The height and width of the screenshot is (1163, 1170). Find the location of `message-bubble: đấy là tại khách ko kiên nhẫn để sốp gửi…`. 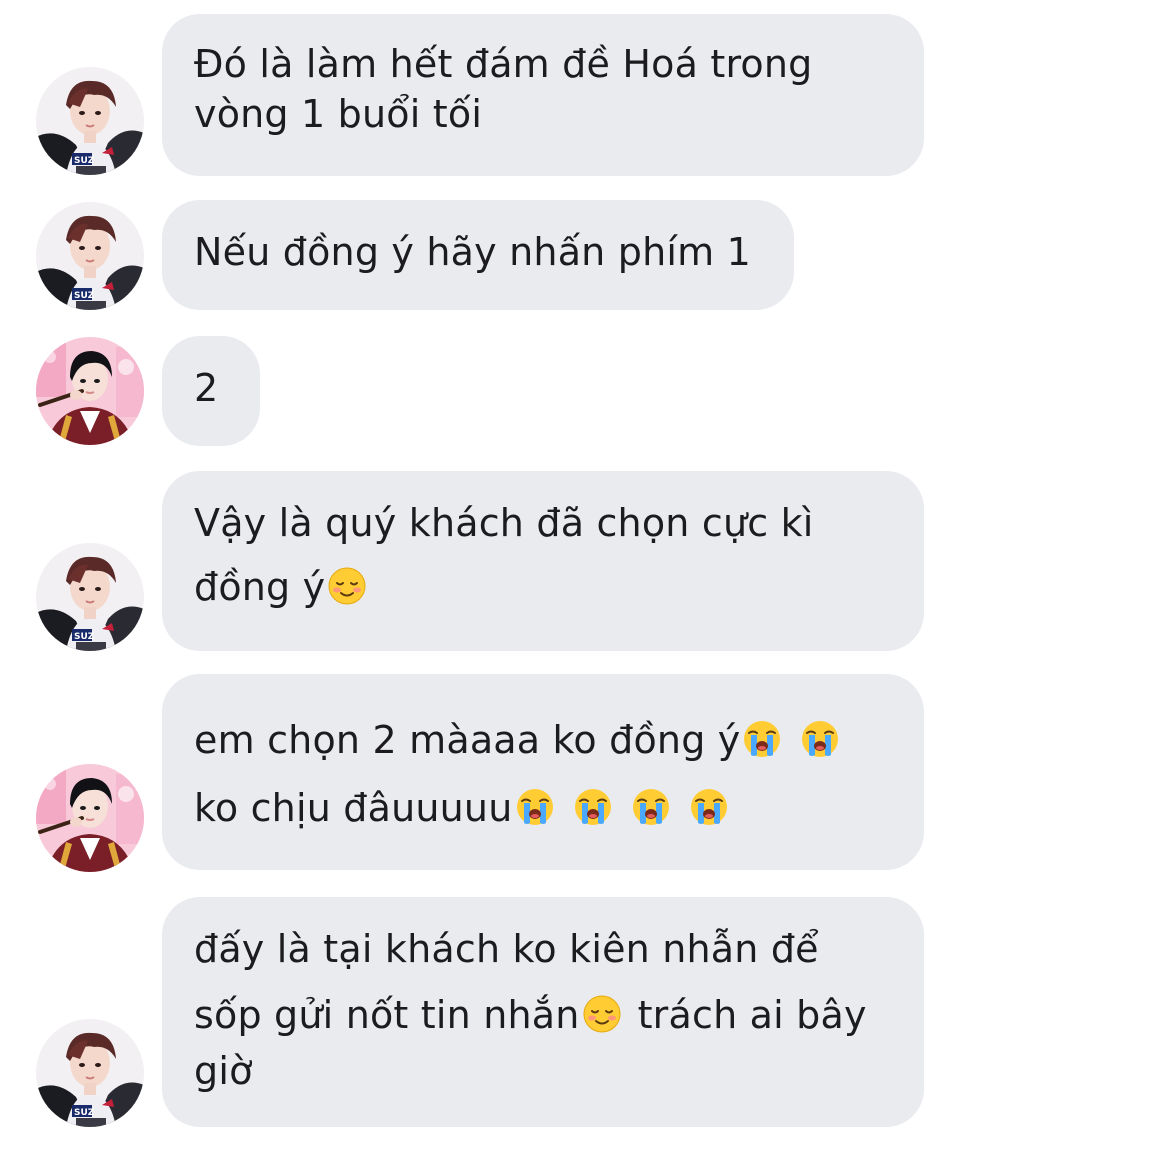

message-bubble: đấy là tại khách ko kiên nhẫn để sốp gửi… is located at coordinates (543, 1012).